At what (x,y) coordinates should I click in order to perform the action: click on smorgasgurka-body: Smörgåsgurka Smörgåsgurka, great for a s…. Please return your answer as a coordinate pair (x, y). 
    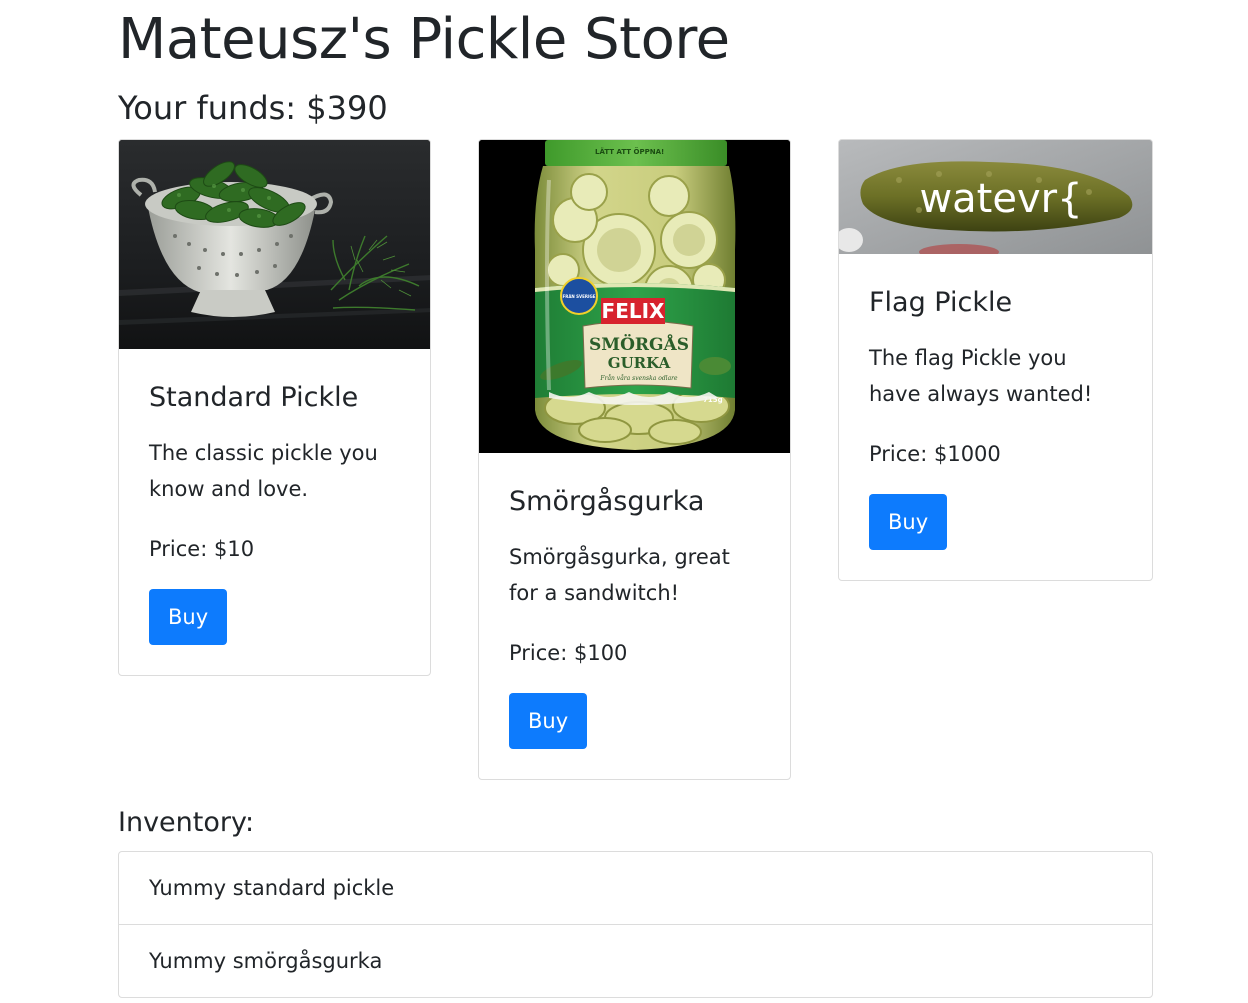
    Looking at the image, I should click on (634, 631).